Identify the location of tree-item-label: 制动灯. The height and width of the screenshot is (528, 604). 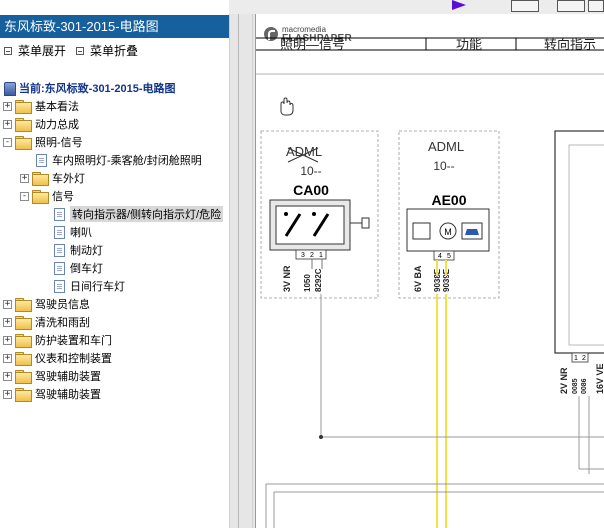
(86, 251).